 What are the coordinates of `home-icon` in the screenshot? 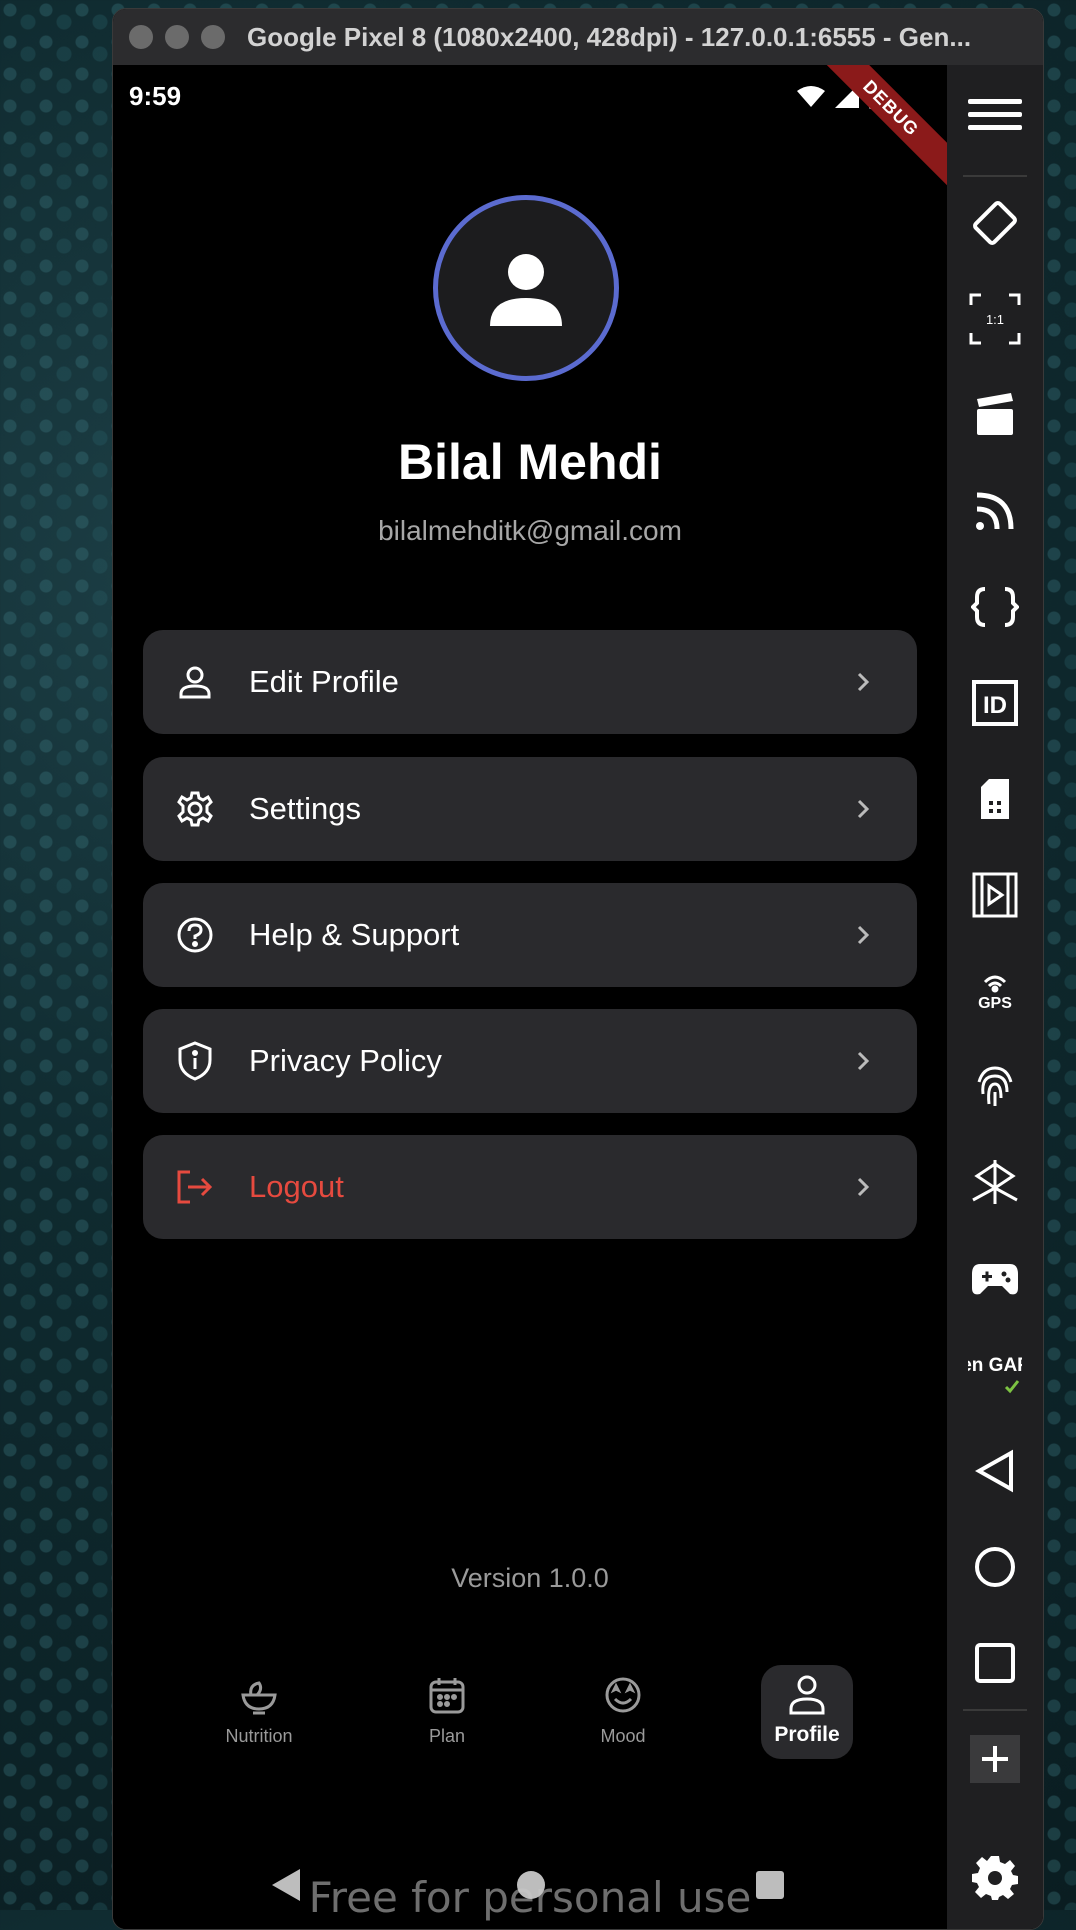 It's located at (995, 1567).